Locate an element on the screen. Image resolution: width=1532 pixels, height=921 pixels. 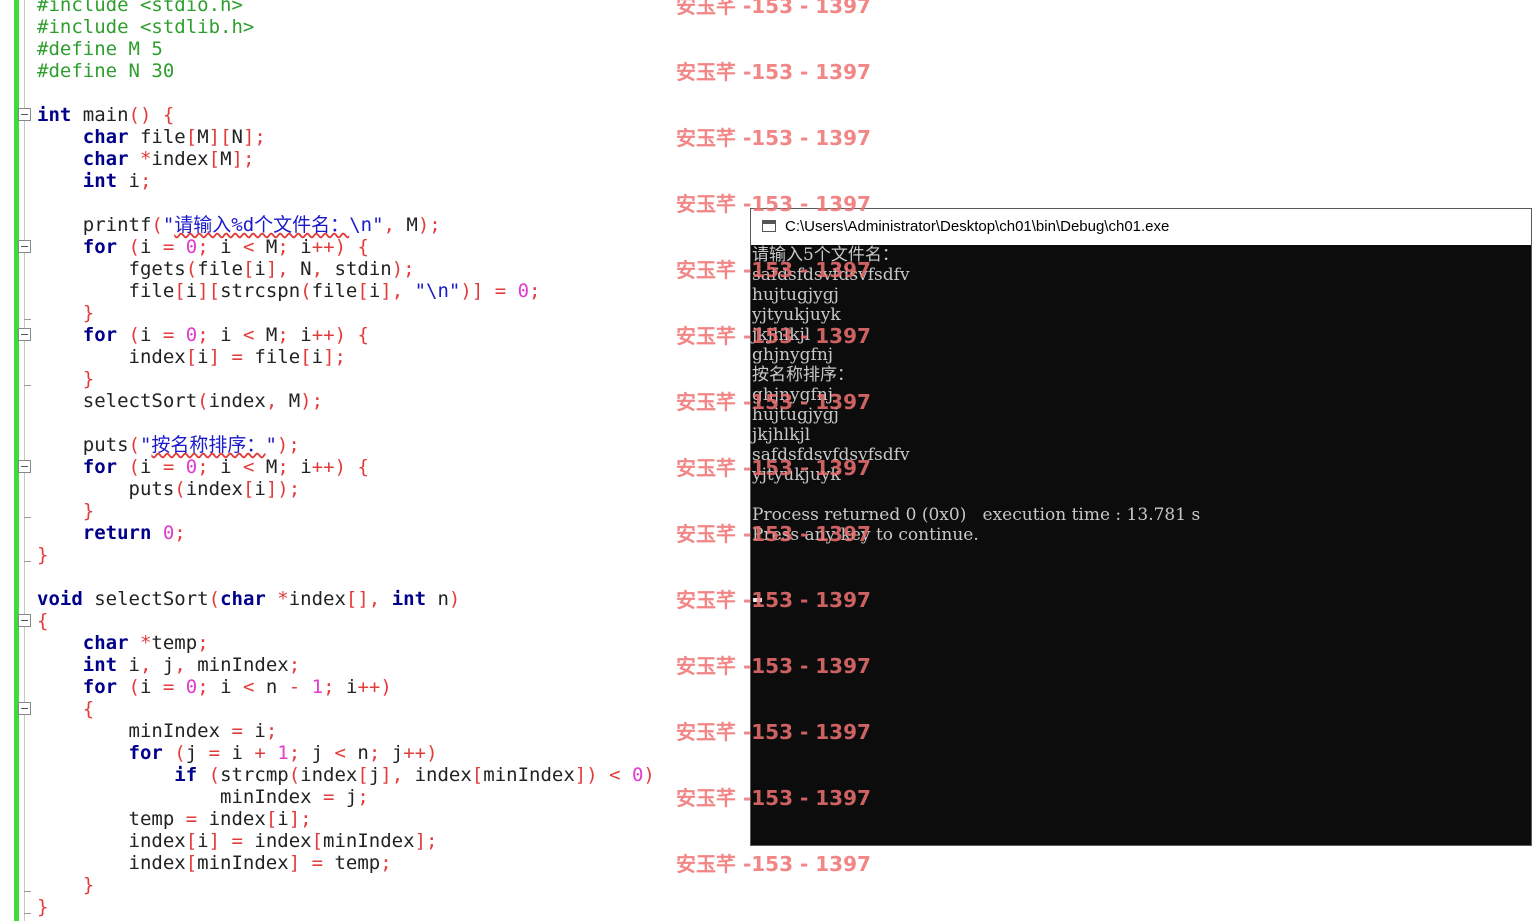
code-token: )] = is located at coordinates (489, 291).